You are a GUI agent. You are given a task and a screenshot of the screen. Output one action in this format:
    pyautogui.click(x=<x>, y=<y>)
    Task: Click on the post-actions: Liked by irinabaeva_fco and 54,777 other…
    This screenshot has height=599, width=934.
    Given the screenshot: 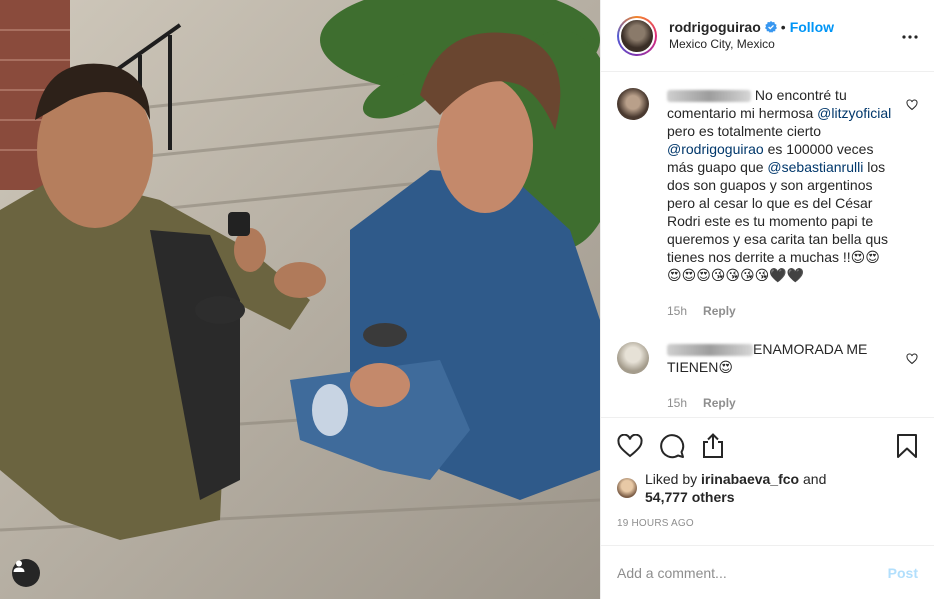 What is the action you would take?
    pyautogui.click(x=767, y=481)
    